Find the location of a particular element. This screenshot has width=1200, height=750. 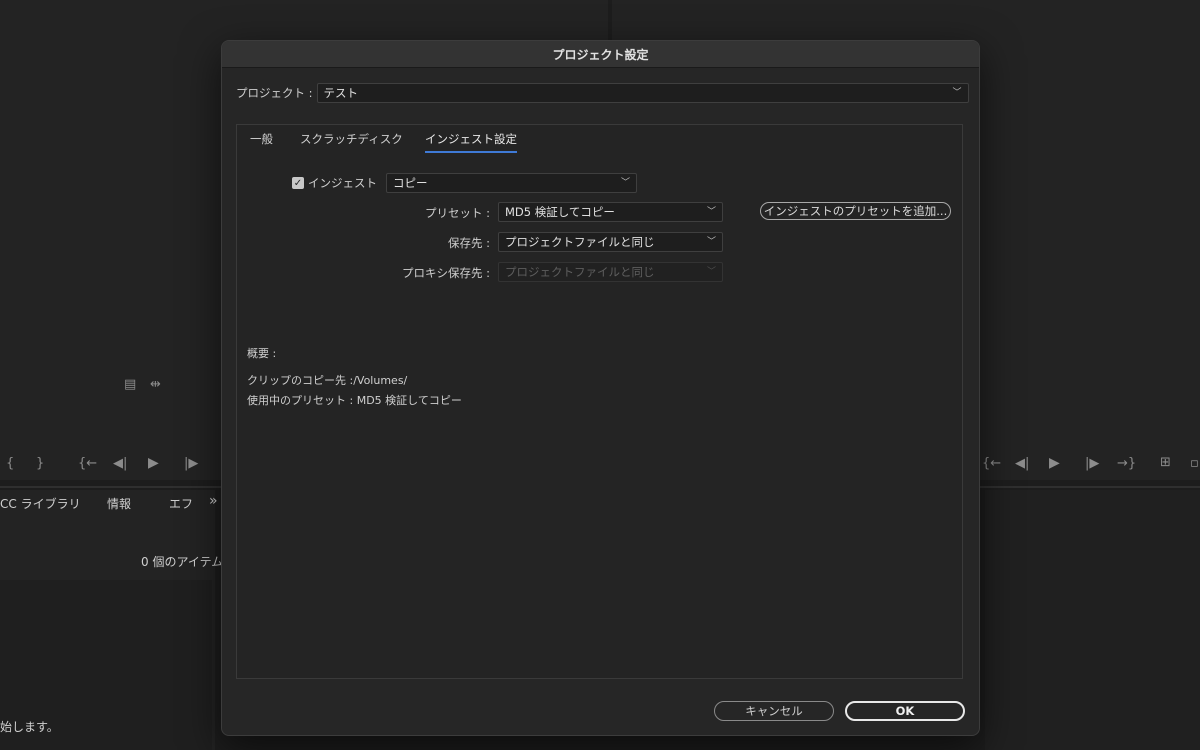

proxy-destination-label: プロキシ保存先 : is located at coordinates (445, 273).